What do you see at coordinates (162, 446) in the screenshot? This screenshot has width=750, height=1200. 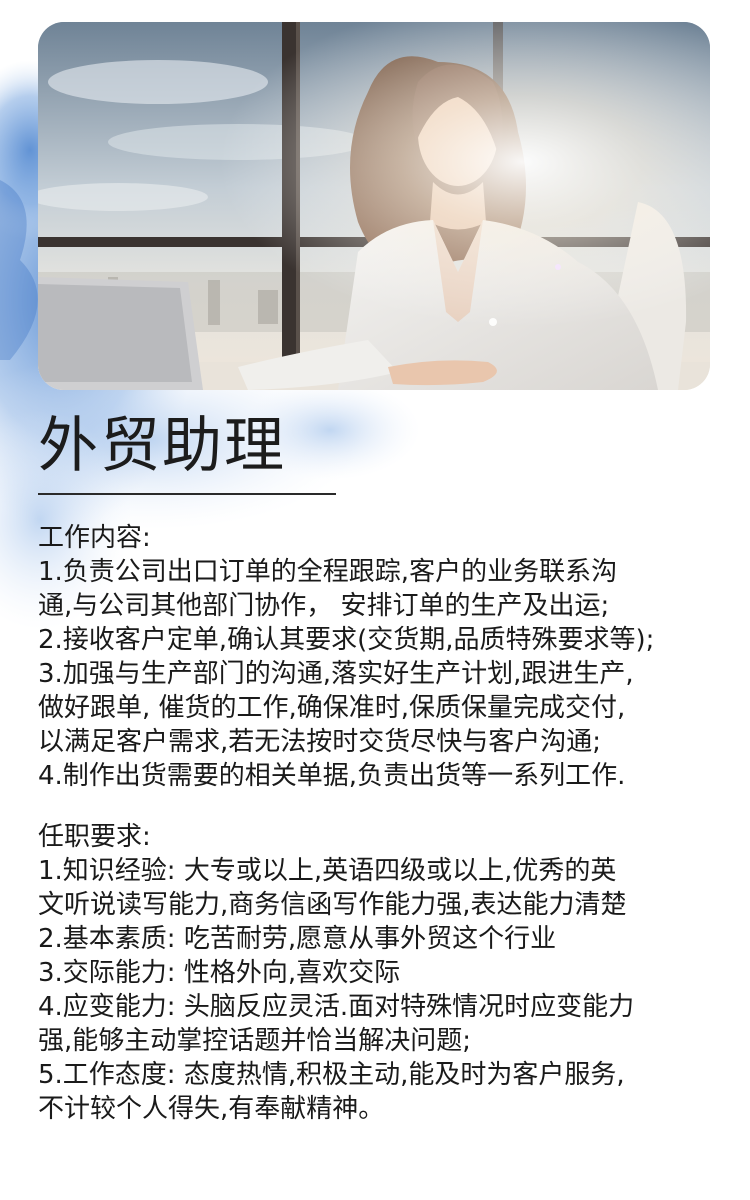 I see `page-title: 外贸助理` at bounding box center [162, 446].